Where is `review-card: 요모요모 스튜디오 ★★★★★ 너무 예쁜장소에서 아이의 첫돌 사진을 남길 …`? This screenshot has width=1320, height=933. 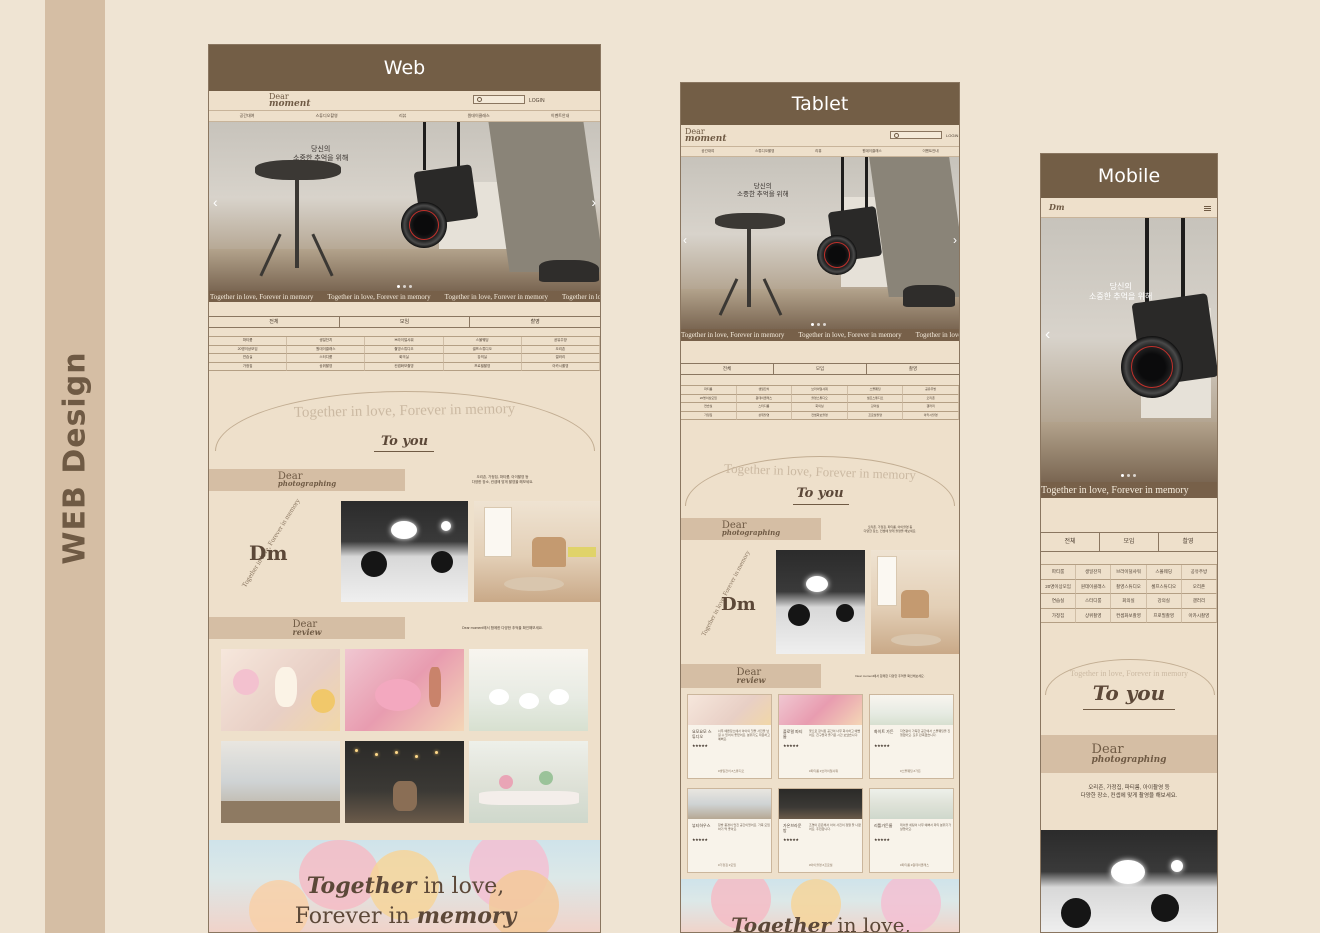 review-card: 요모요모 스튜디오 ★★★★★ 너무 예쁜장소에서 아이의 첫돌 사진을 남길 … is located at coordinates (729, 736).